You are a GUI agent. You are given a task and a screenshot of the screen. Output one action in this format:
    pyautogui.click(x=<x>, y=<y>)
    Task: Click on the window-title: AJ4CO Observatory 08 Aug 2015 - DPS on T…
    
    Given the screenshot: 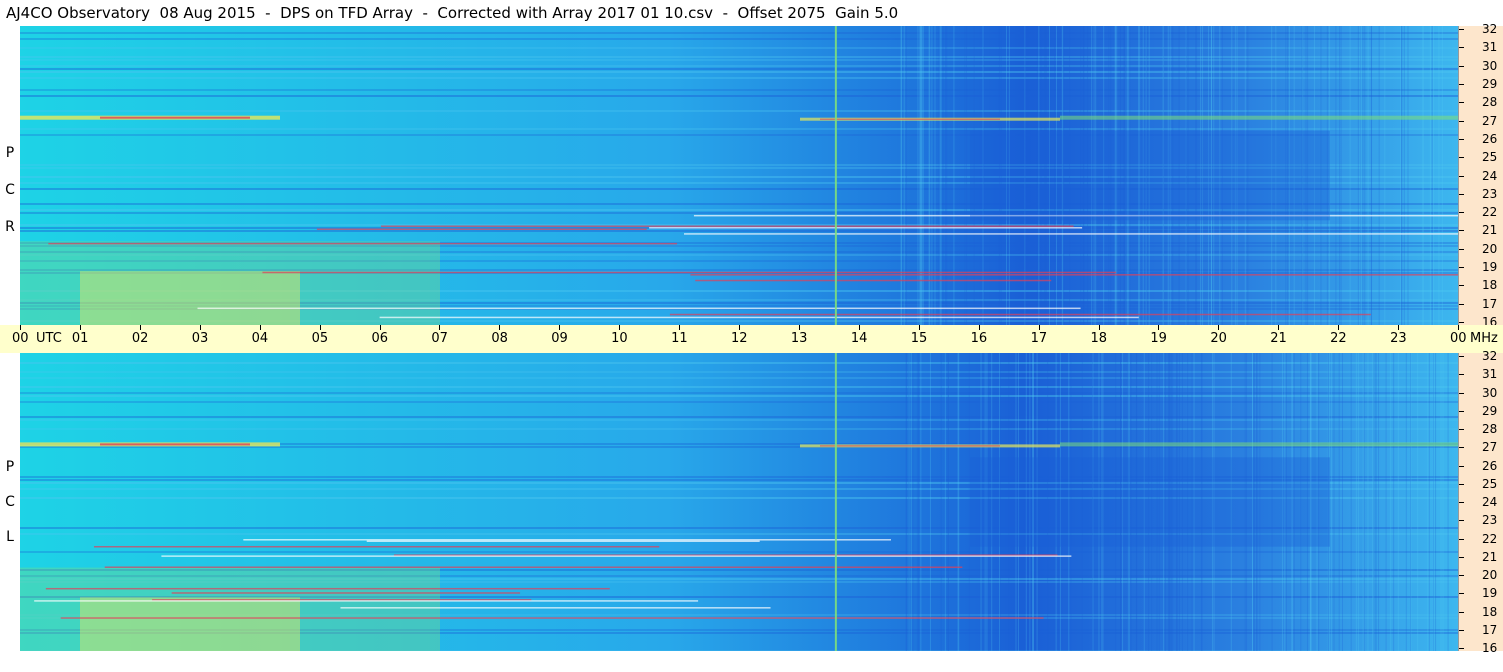 What is the action you would take?
    pyautogui.click(x=729, y=13)
    